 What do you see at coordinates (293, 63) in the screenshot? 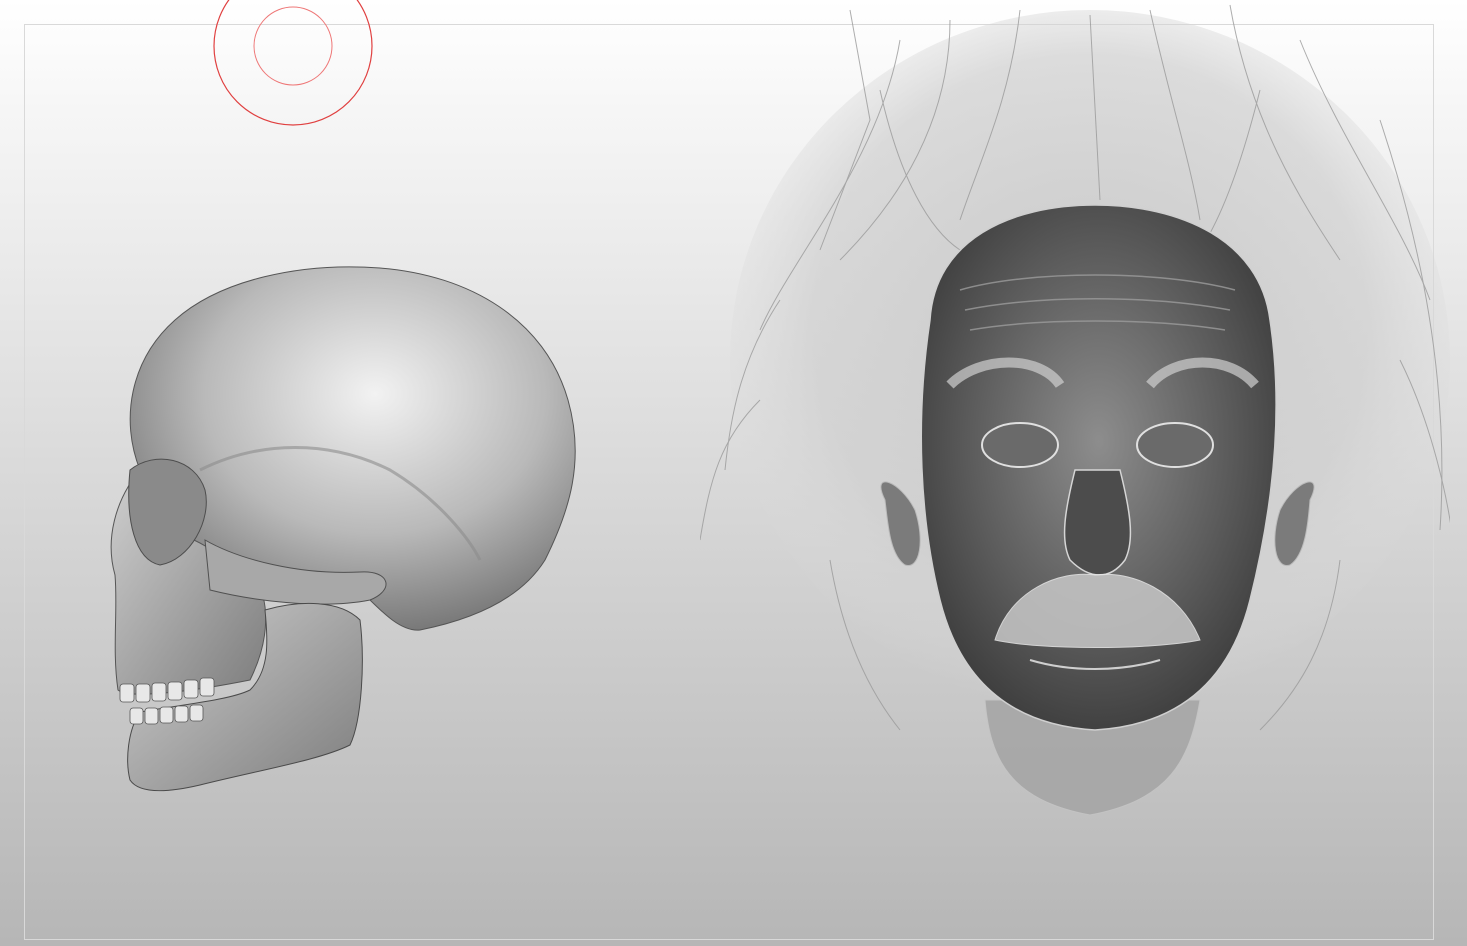
I see `brush-cursor-icon` at bounding box center [293, 63].